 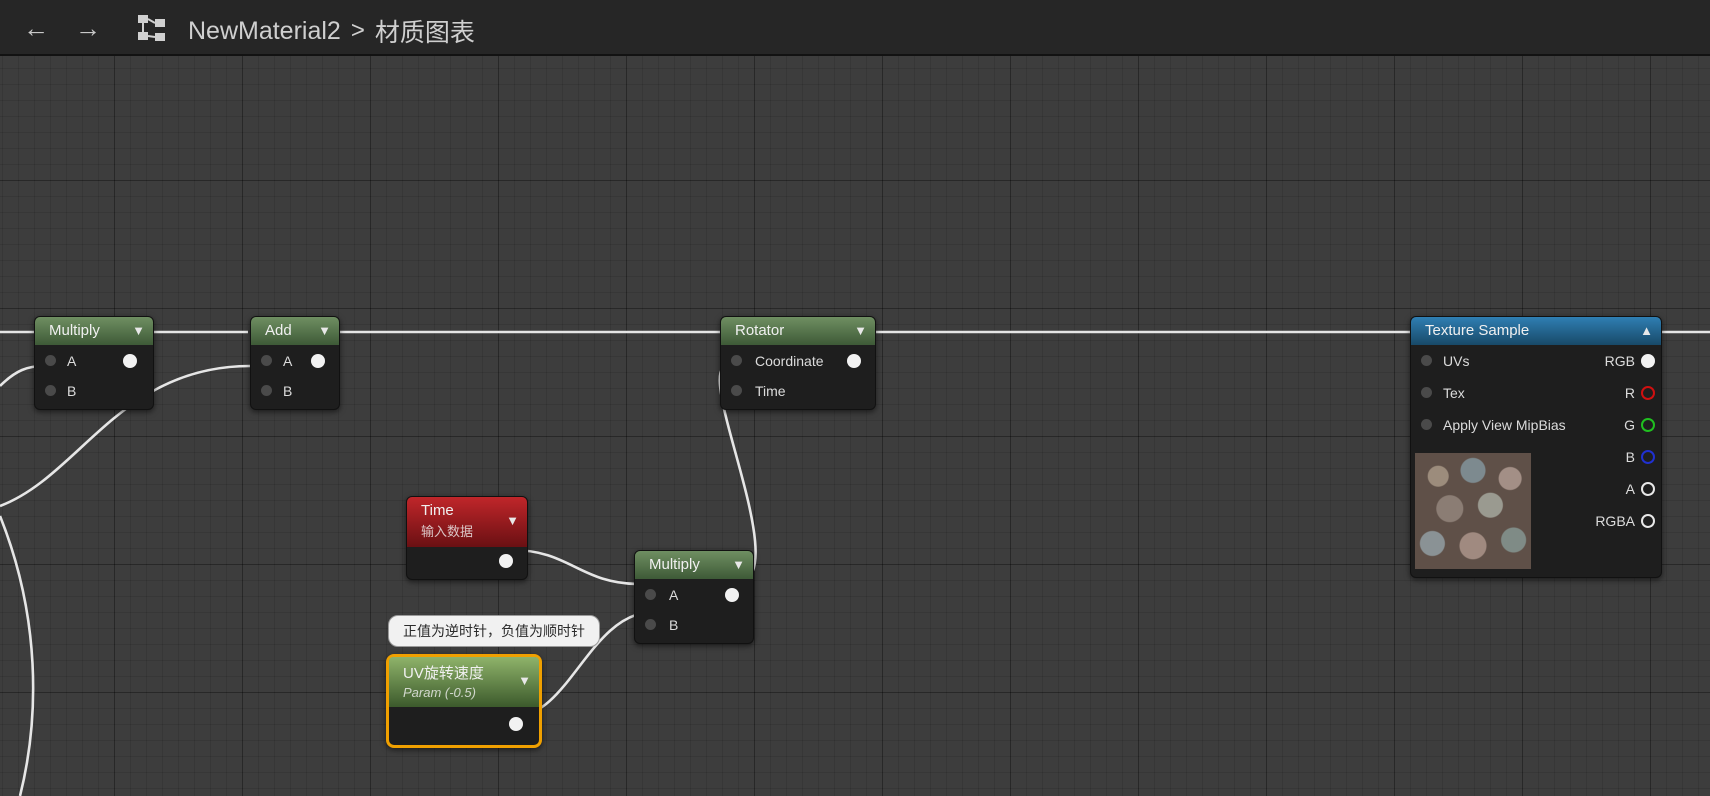 What do you see at coordinates (152, 28) in the screenshot?
I see `material-graph-icon` at bounding box center [152, 28].